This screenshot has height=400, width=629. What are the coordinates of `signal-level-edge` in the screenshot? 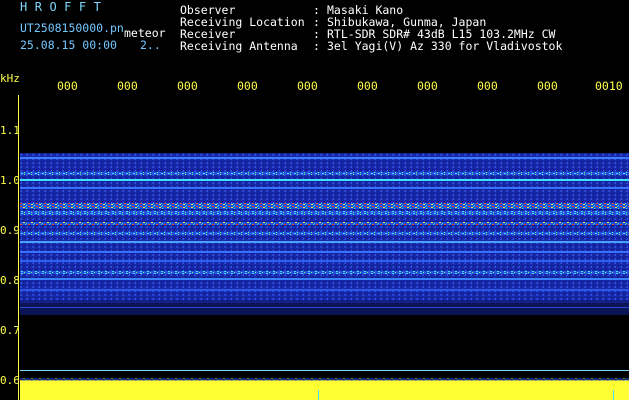 It's located at (324, 379).